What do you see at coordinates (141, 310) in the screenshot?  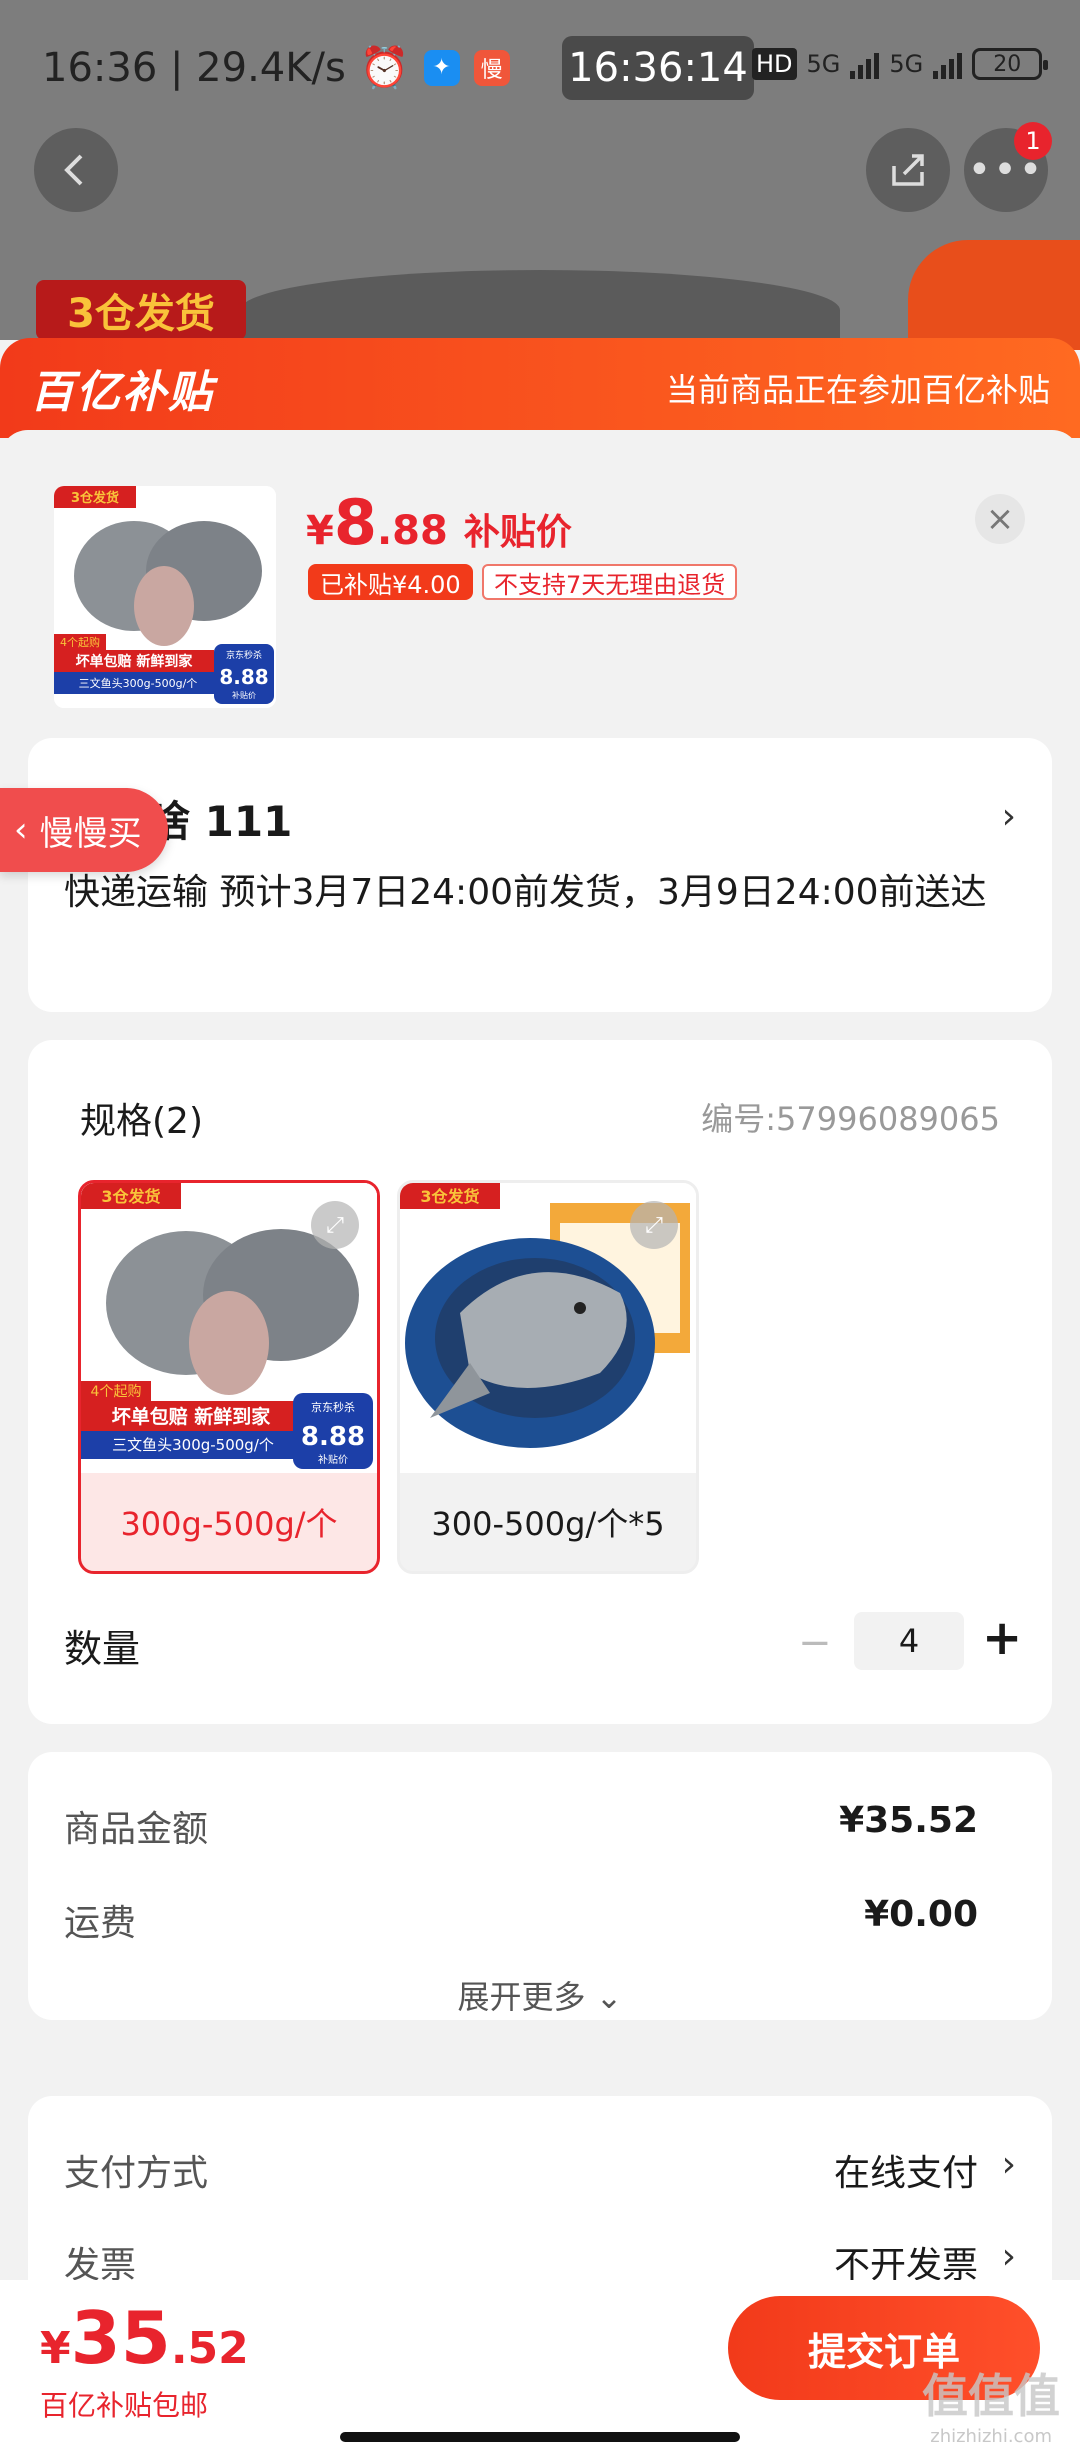 I see `background-tag: 3仓发货` at bounding box center [141, 310].